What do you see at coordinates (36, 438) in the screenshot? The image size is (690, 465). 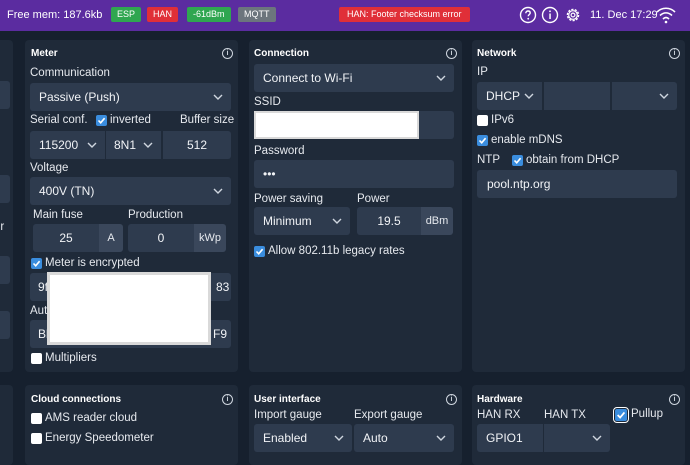 I see `energy-speedometer-checkbox` at bounding box center [36, 438].